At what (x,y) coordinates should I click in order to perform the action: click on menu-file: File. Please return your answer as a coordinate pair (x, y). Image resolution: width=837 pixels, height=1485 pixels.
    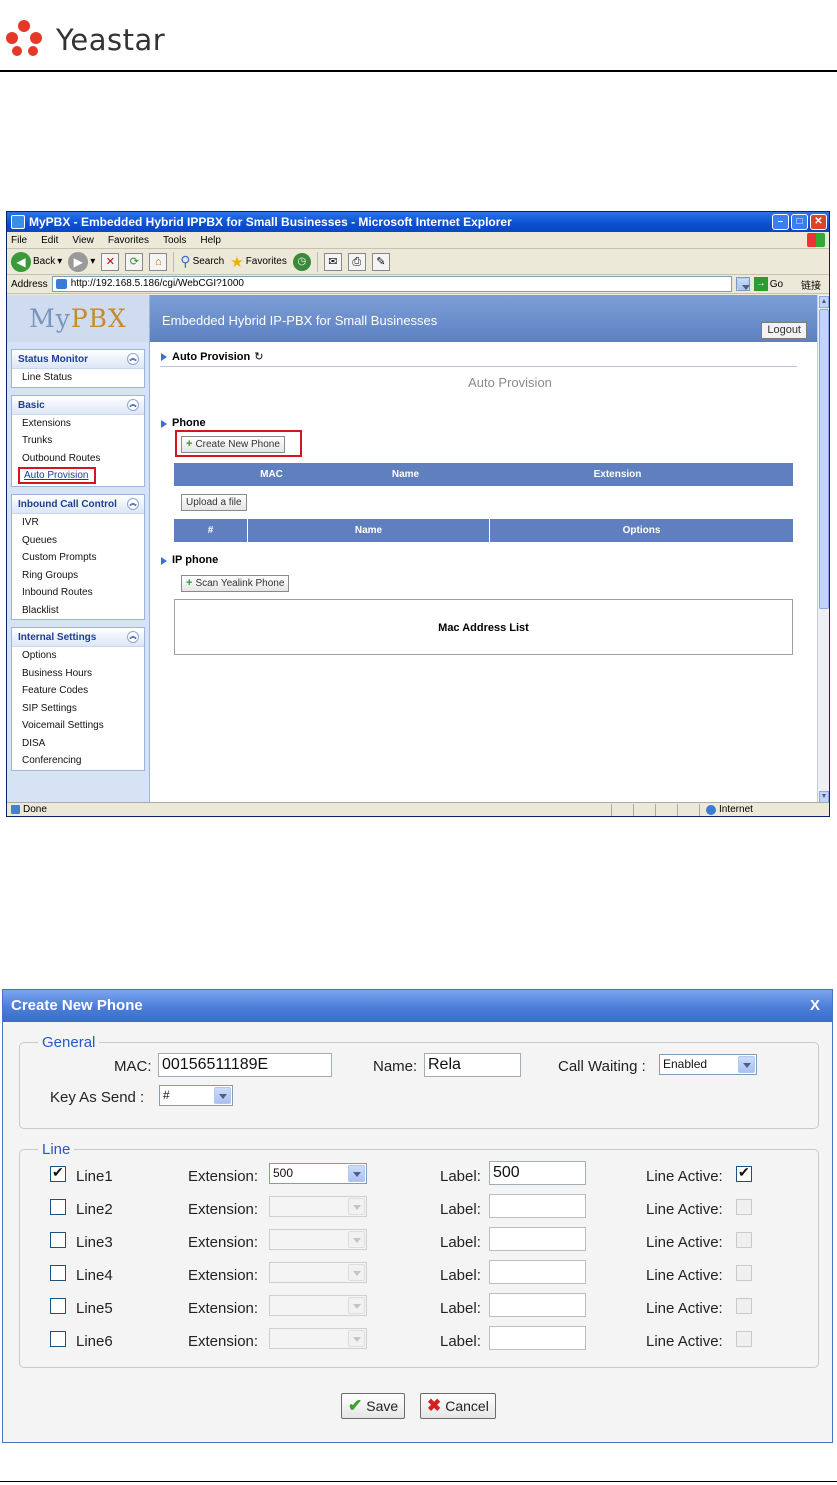
    Looking at the image, I should click on (19, 240).